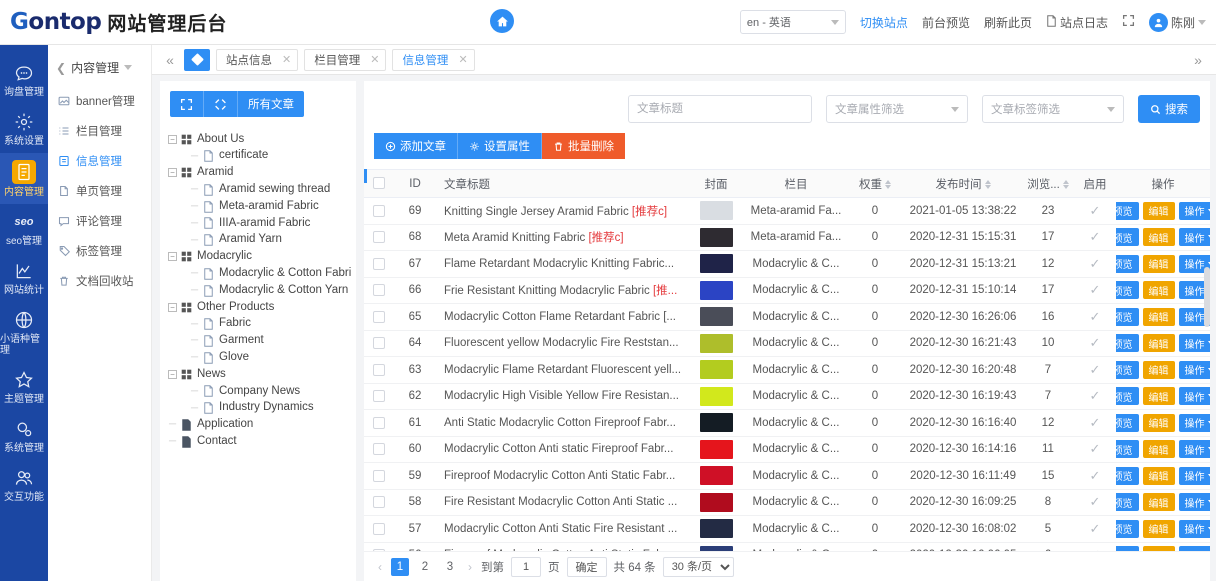 Image resolution: width=1216 pixels, height=581 pixels. What do you see at coordinates (99, 191) in the screenshot?
I see `subnav-item-singlepage: 单页管理` at bounding box center [99, 191].